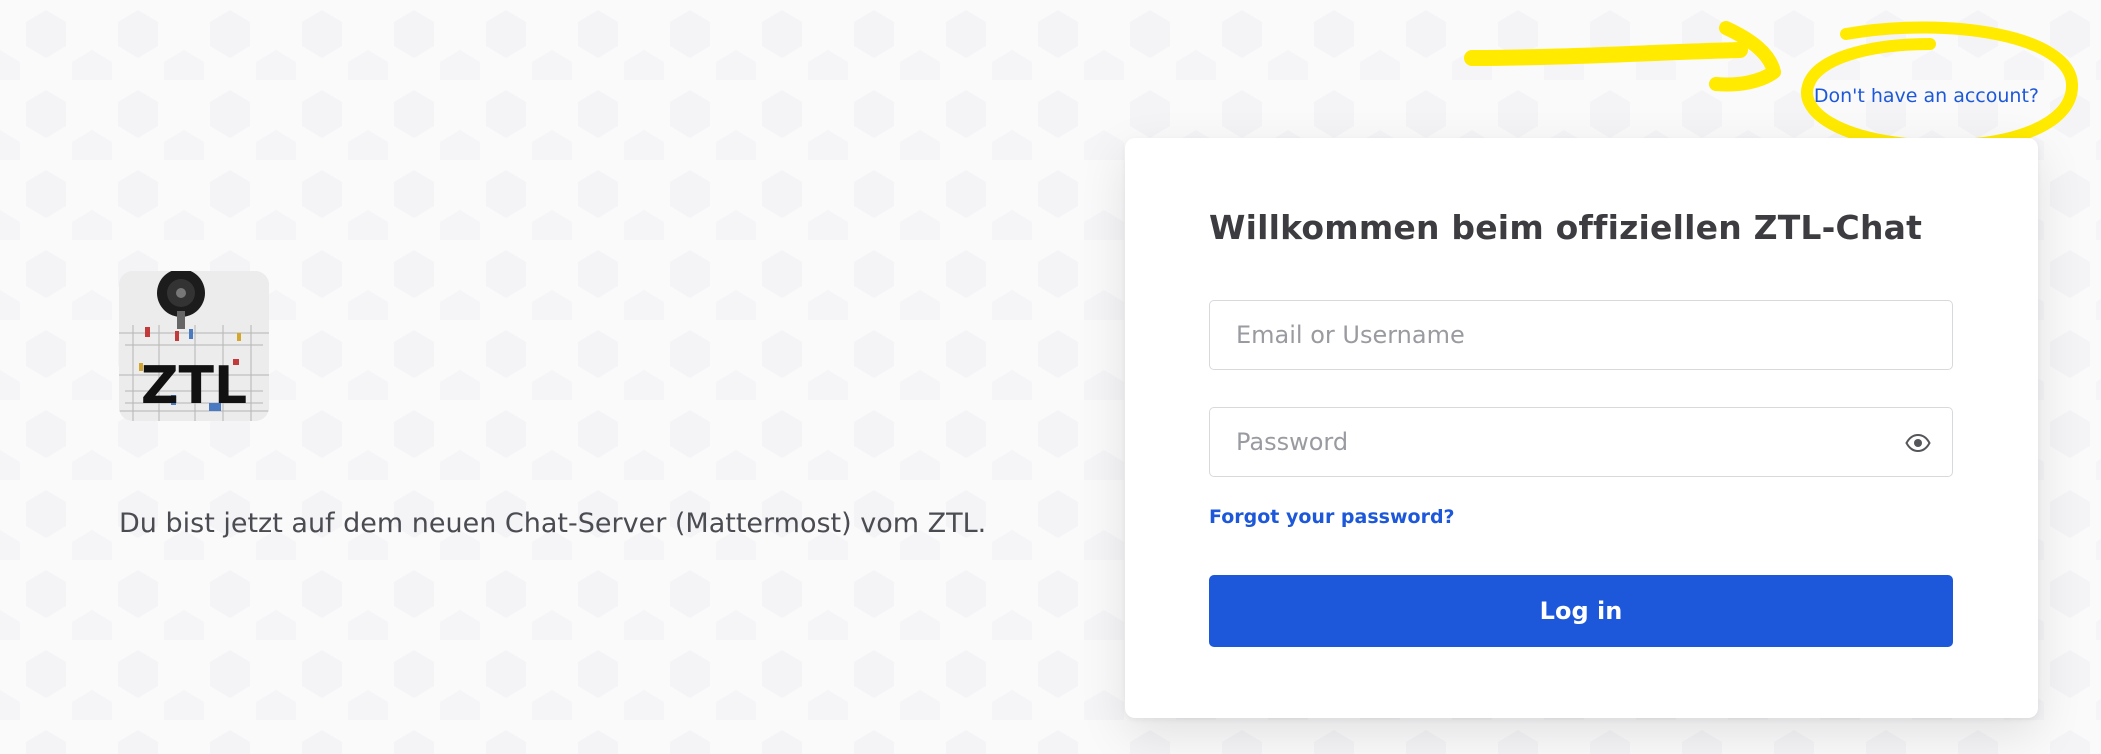 Image resolution: width=2101 pixels, height=754 pixels. I want to click on username-input, so click(1581, 335).